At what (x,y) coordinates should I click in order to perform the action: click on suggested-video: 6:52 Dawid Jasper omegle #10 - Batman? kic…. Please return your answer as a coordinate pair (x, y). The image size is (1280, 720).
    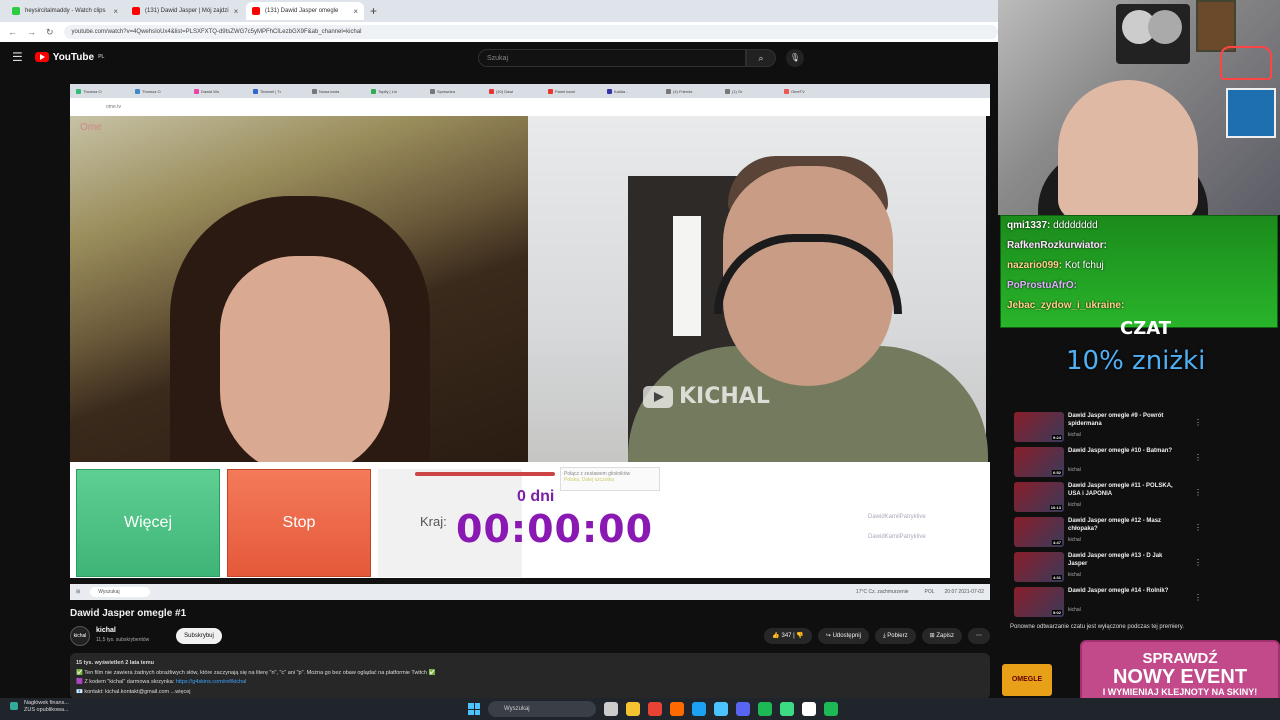
    Looking at the image, I should click on (1109, 463).